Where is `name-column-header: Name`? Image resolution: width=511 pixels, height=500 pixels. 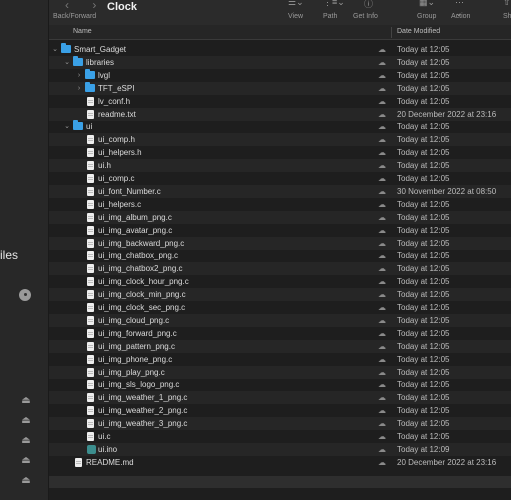 name-column-header: Name is located at coordinates (82, 31).